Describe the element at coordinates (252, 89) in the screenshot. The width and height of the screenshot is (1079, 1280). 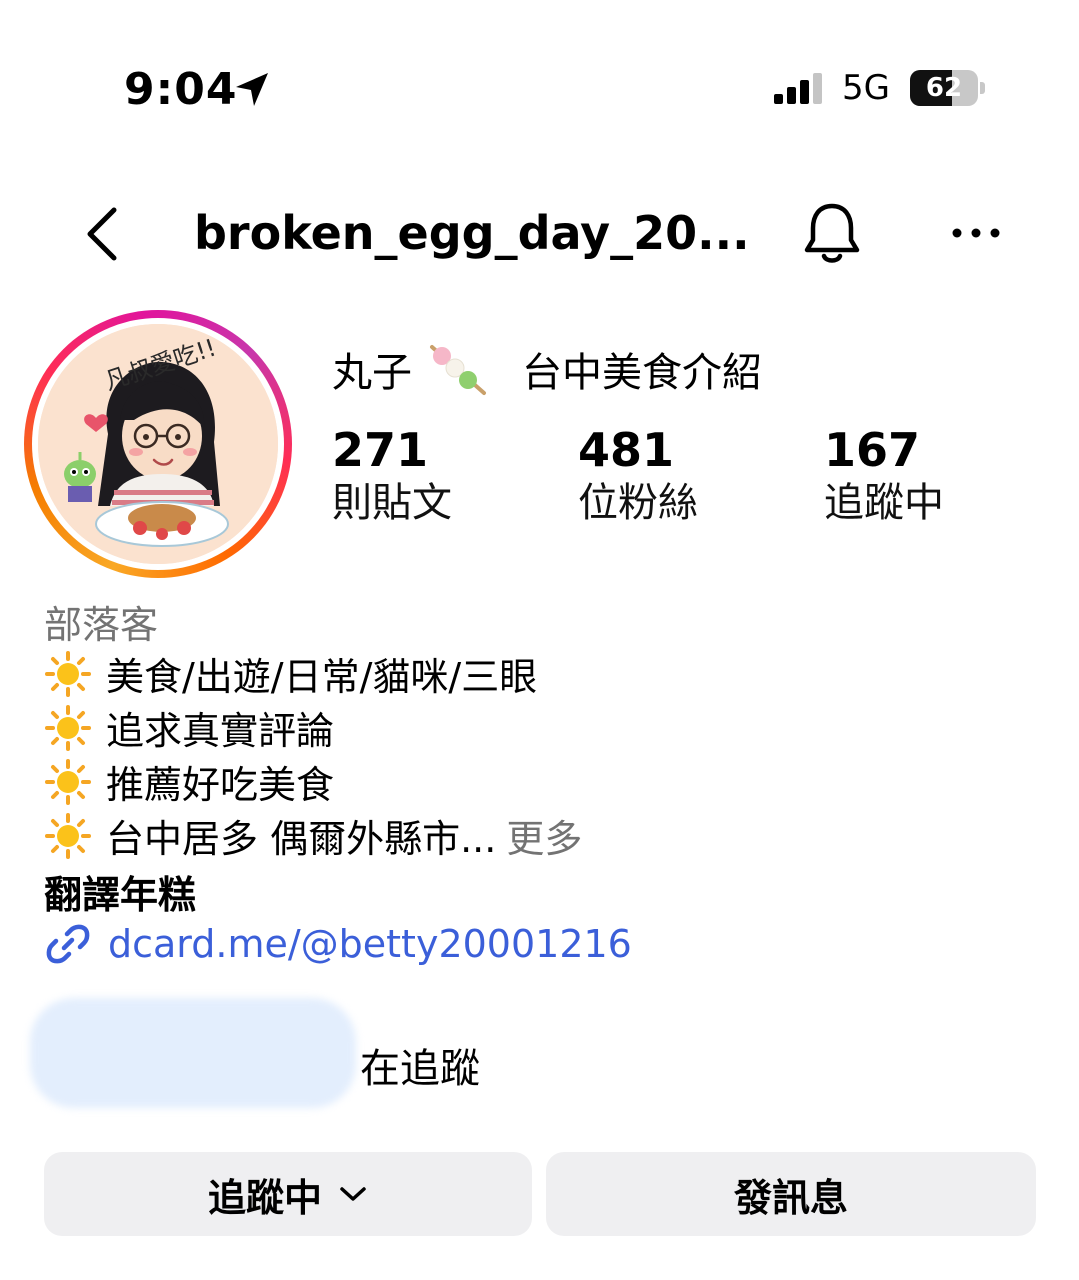
I see `location-arrow-icon` at that location.